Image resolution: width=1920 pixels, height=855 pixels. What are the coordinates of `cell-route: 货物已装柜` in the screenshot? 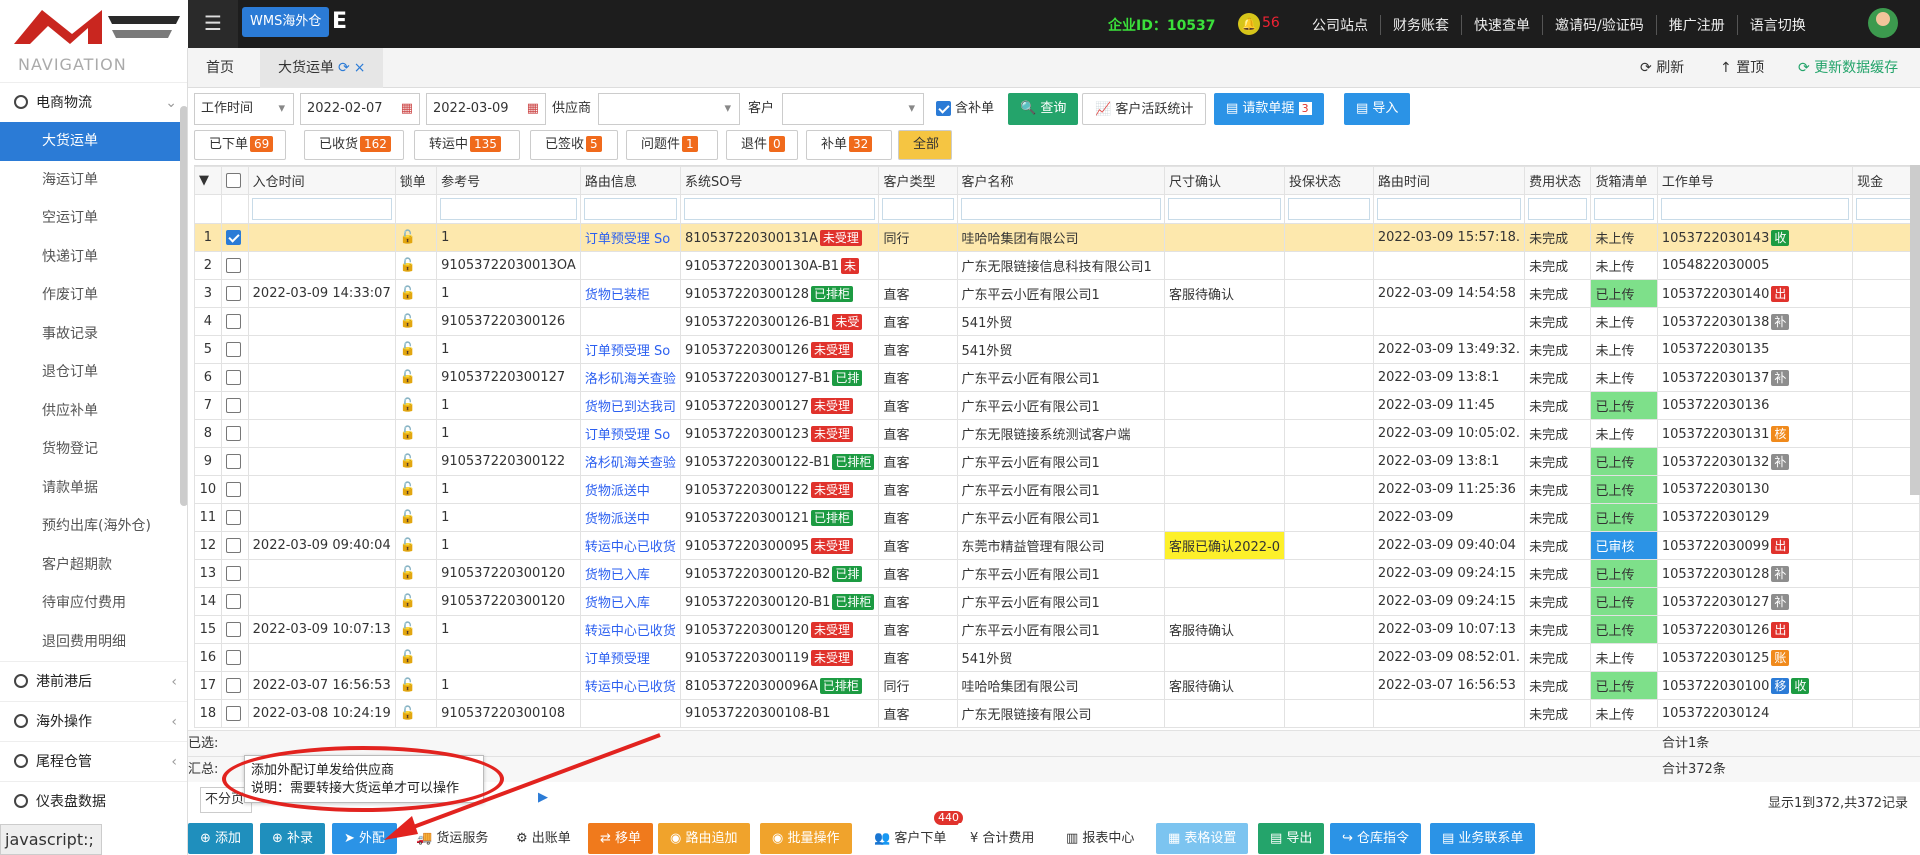 It's located at (630, 293).